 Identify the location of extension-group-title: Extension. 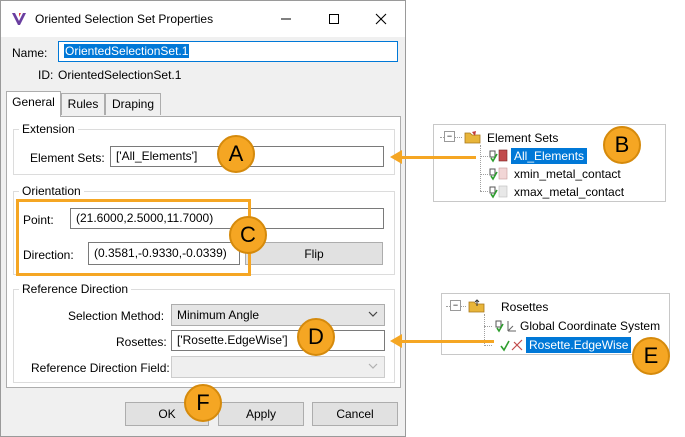
(48, 129).